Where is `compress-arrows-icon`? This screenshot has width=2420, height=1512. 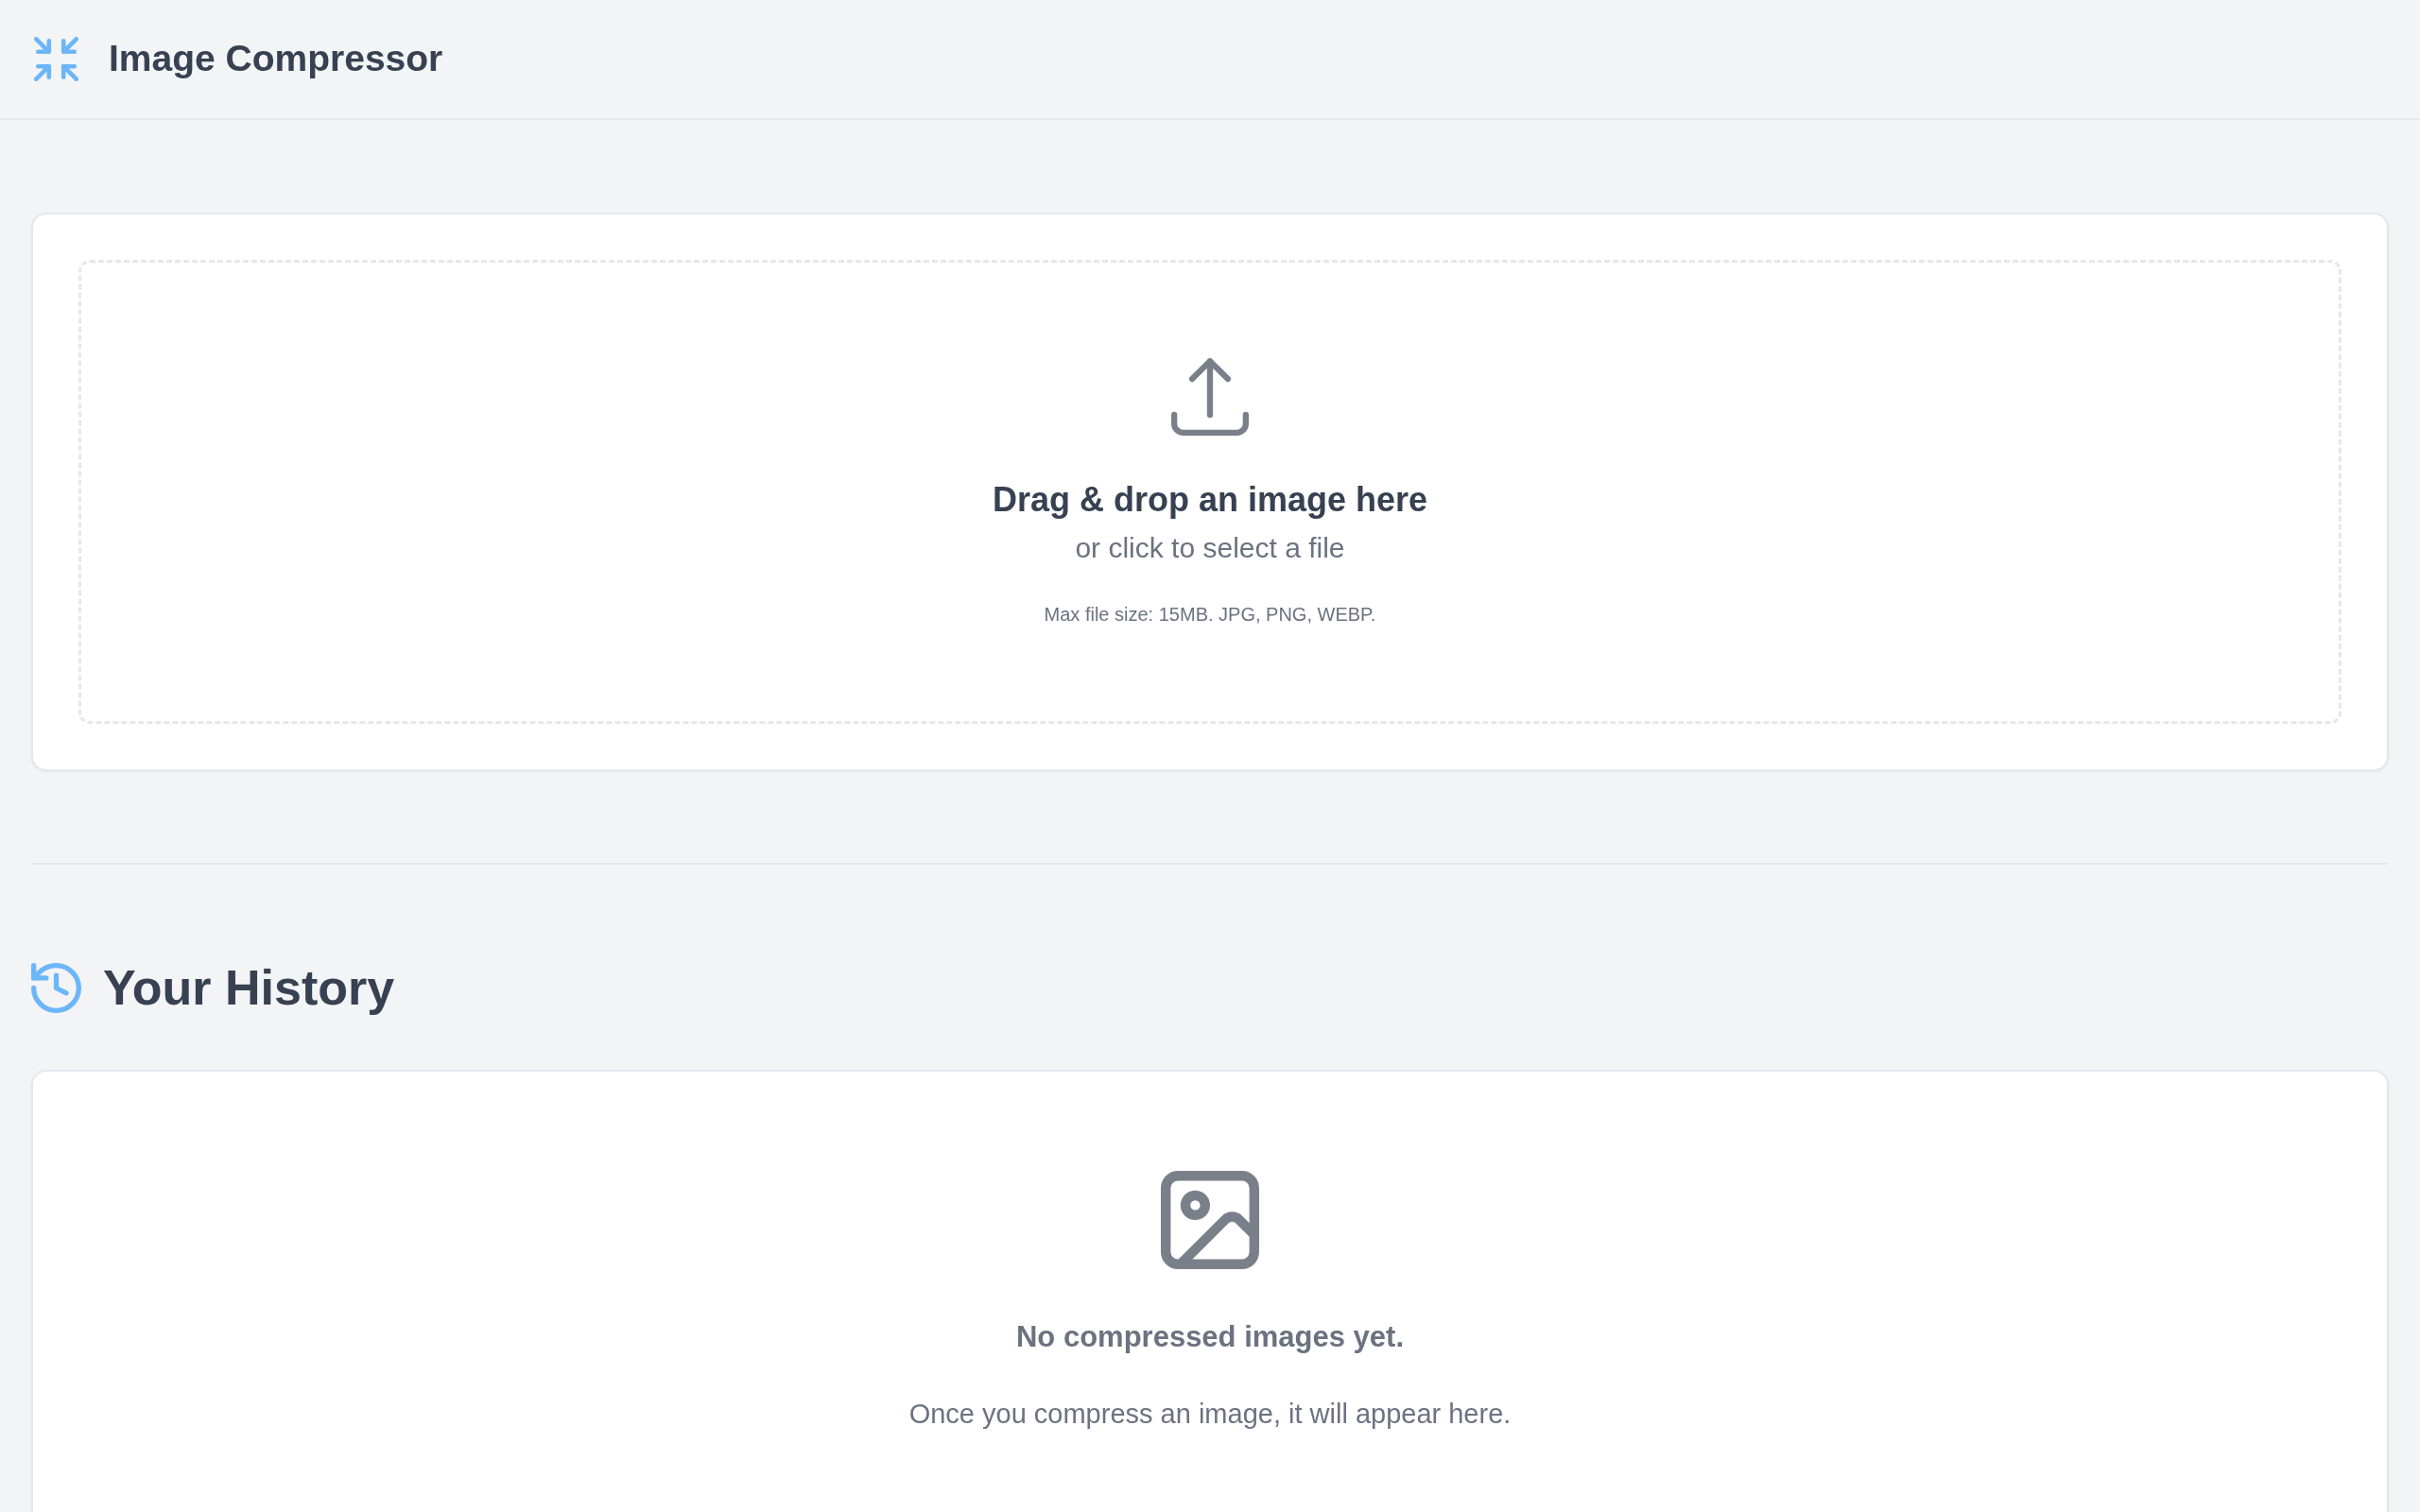
compress-arrows-icon is located at coordinates (56, 59).